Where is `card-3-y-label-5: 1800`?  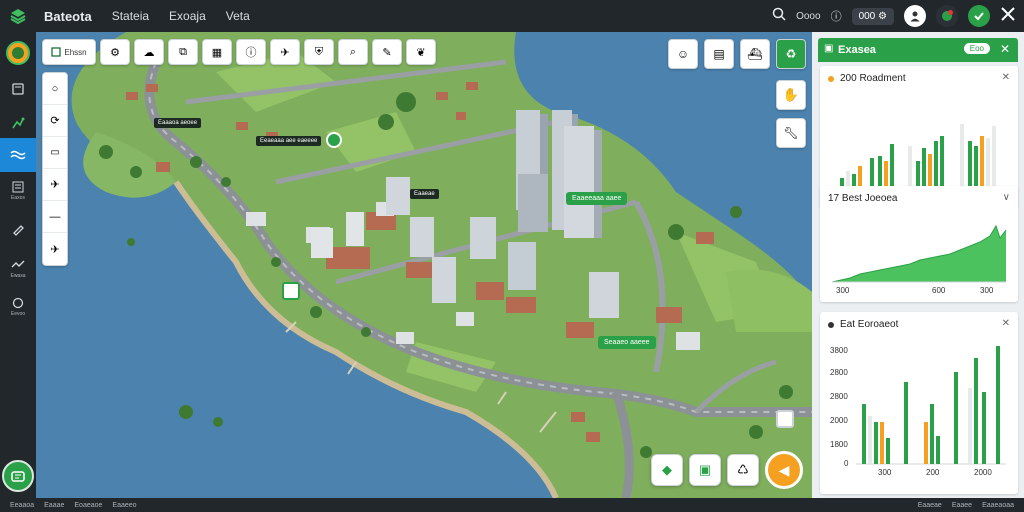
card-3-y-label-5: 1800 is located at coordinates (839, 444).